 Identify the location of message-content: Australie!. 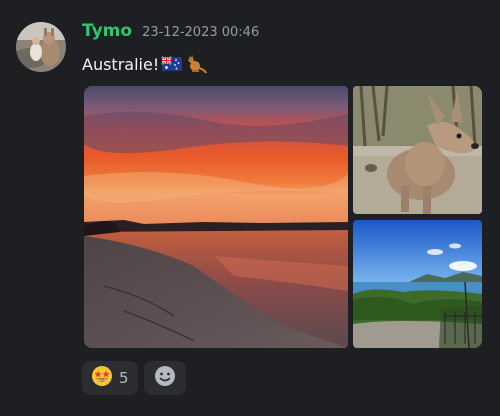
(145, 64).